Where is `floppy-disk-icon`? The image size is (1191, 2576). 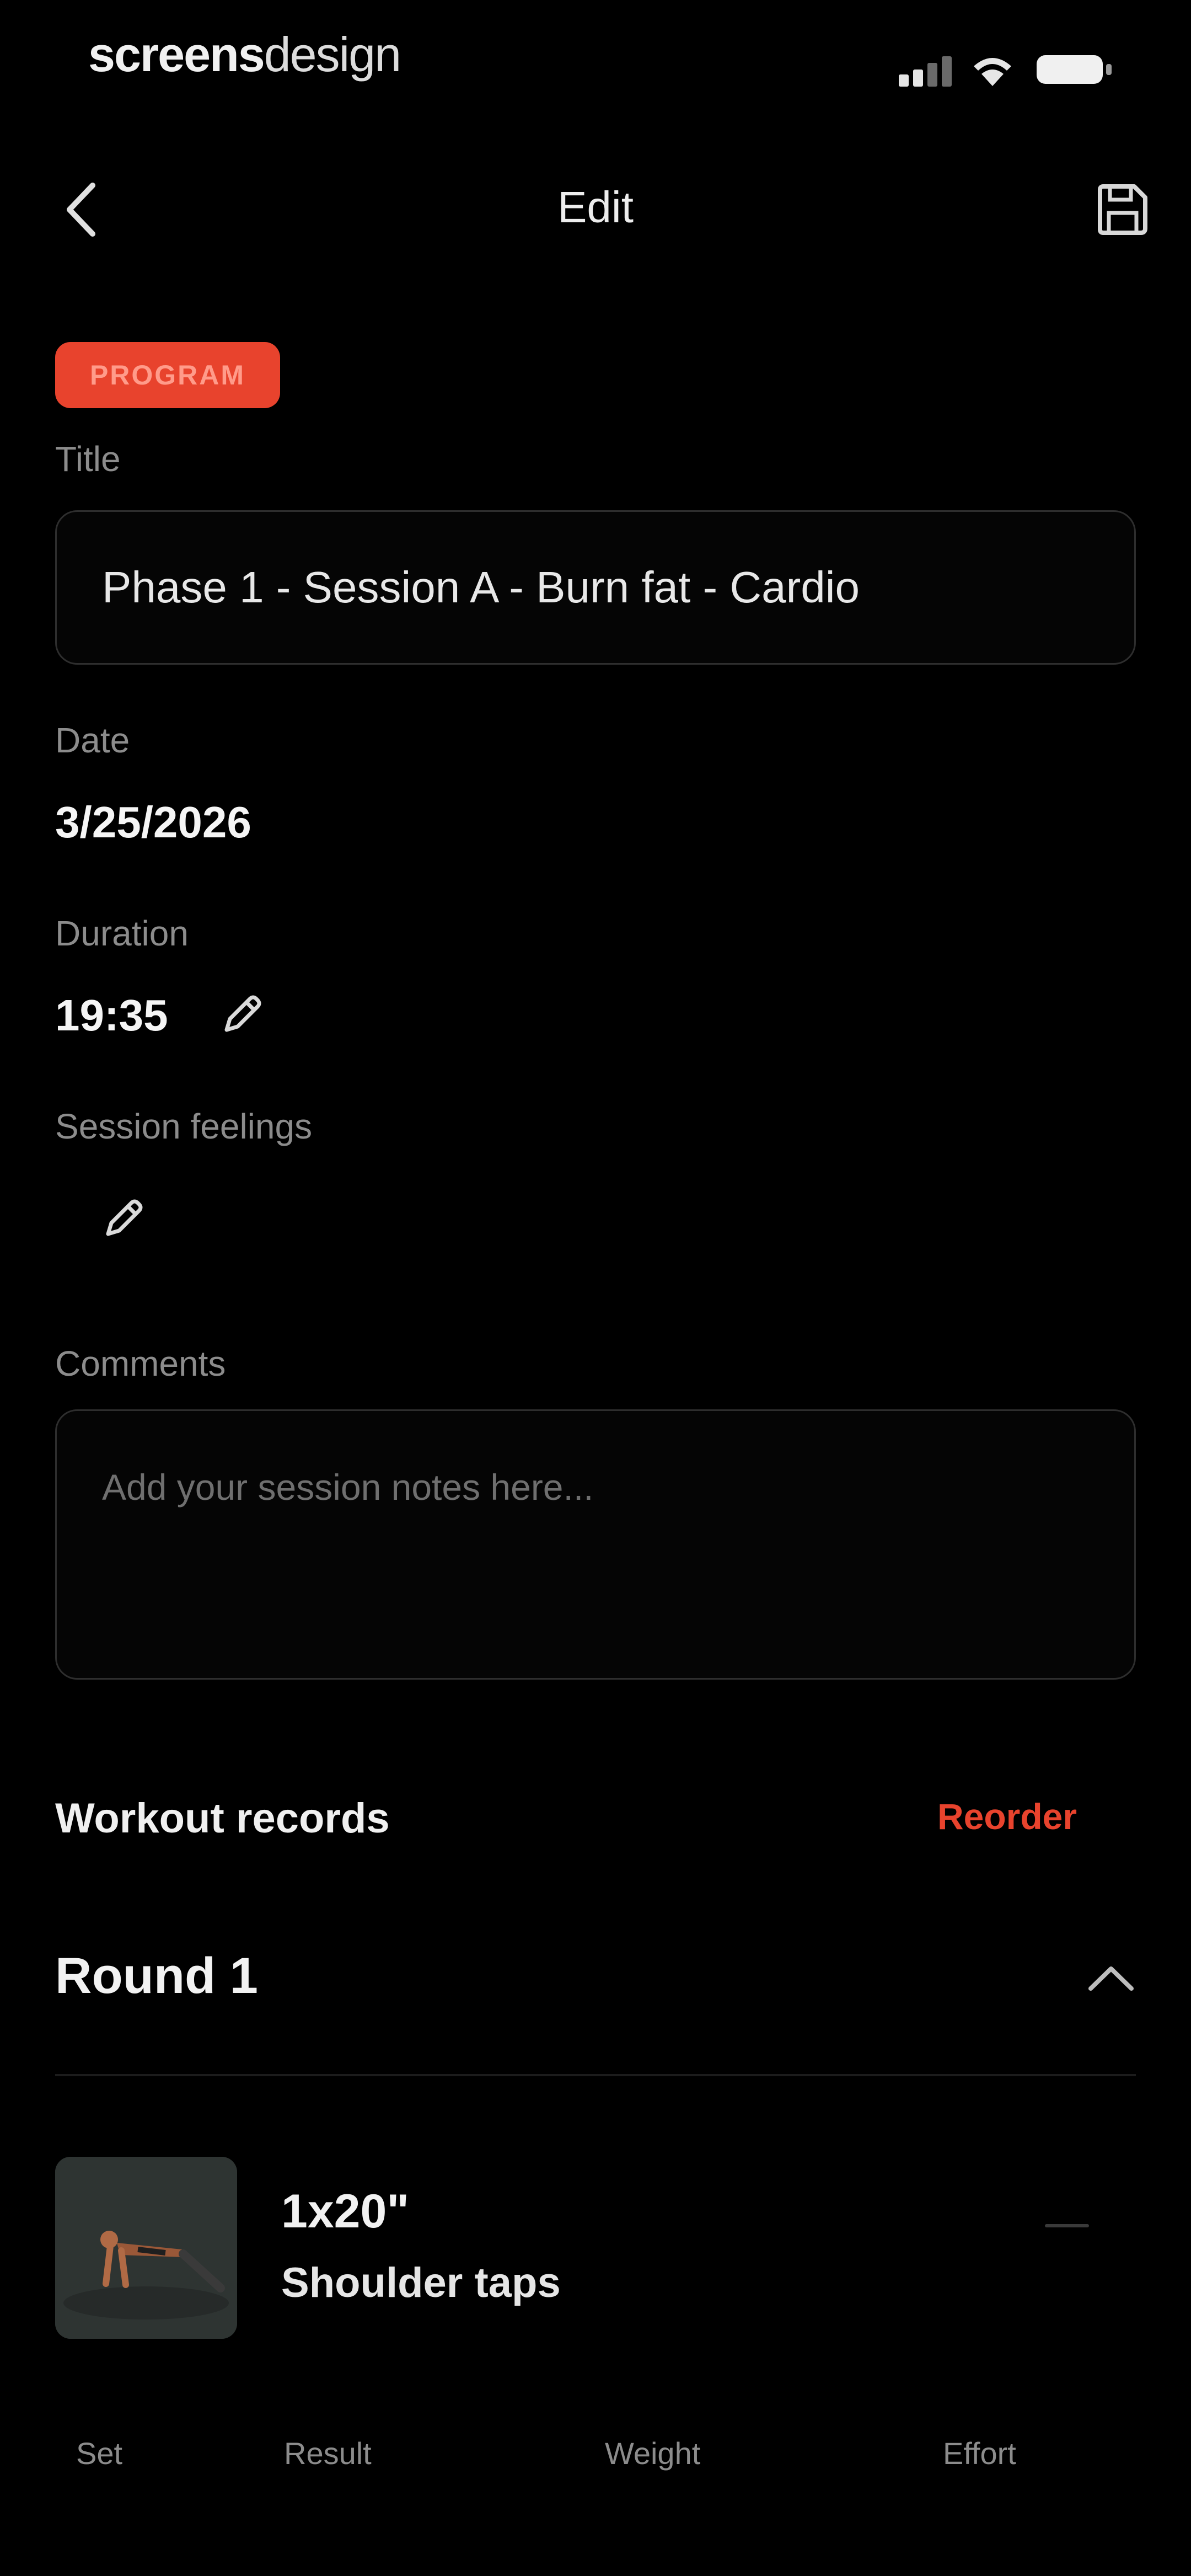 floppy-disk-icon is located at coordinates (1122, 209).